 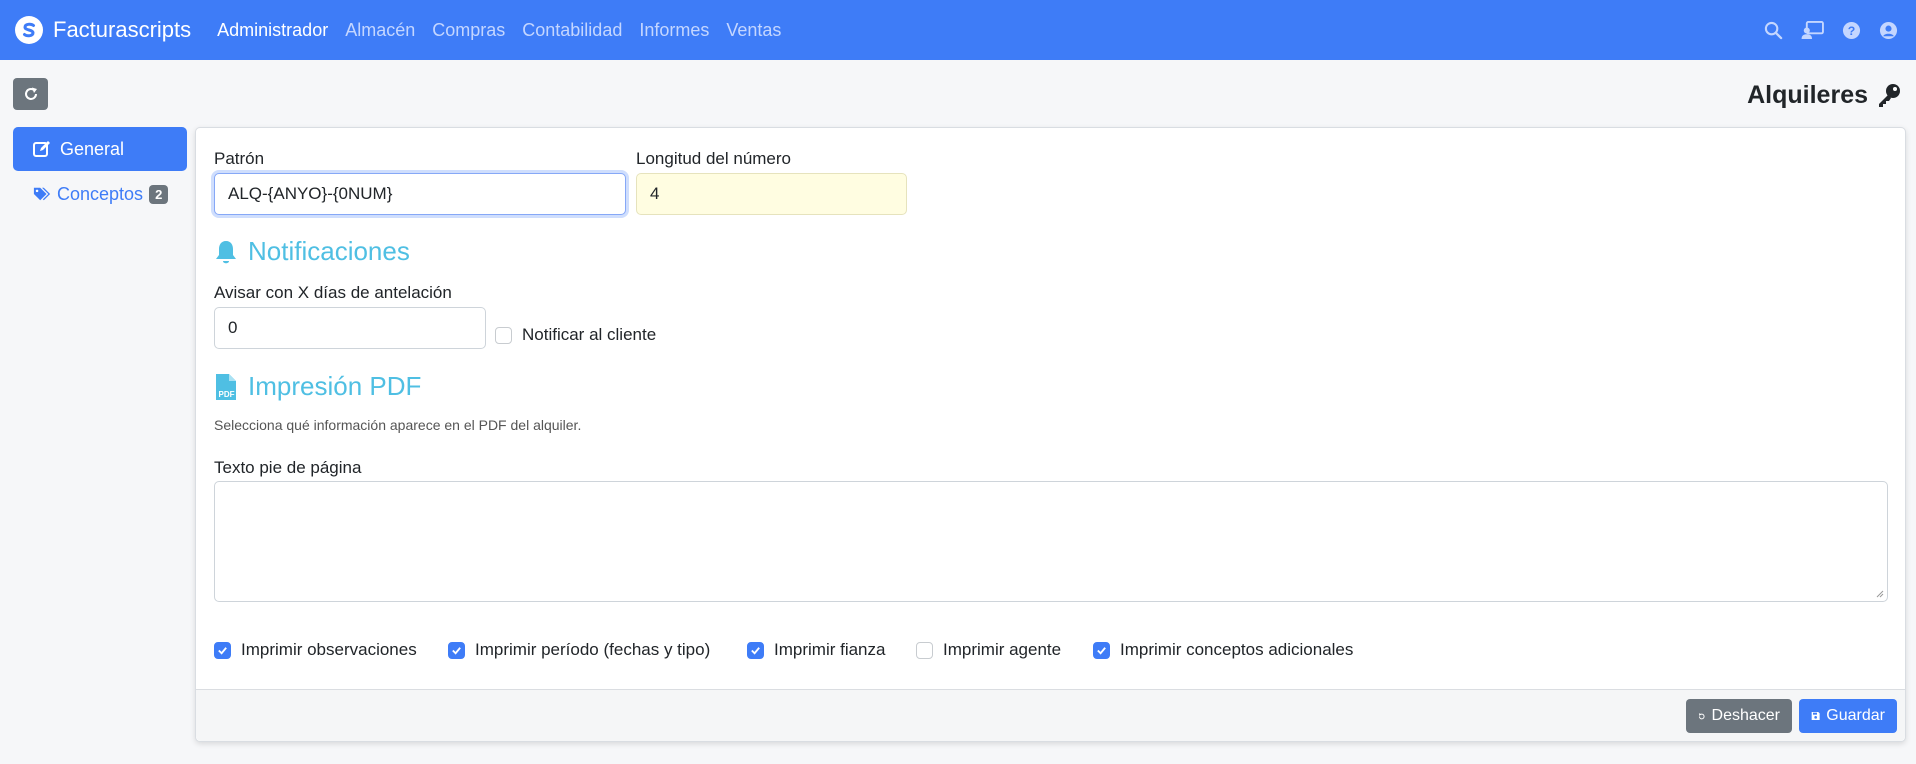 What do you see at coordinates (674, 30) in the screenshot?
I see `menu-item-informes: Informes` at bounding box center [674, 30].